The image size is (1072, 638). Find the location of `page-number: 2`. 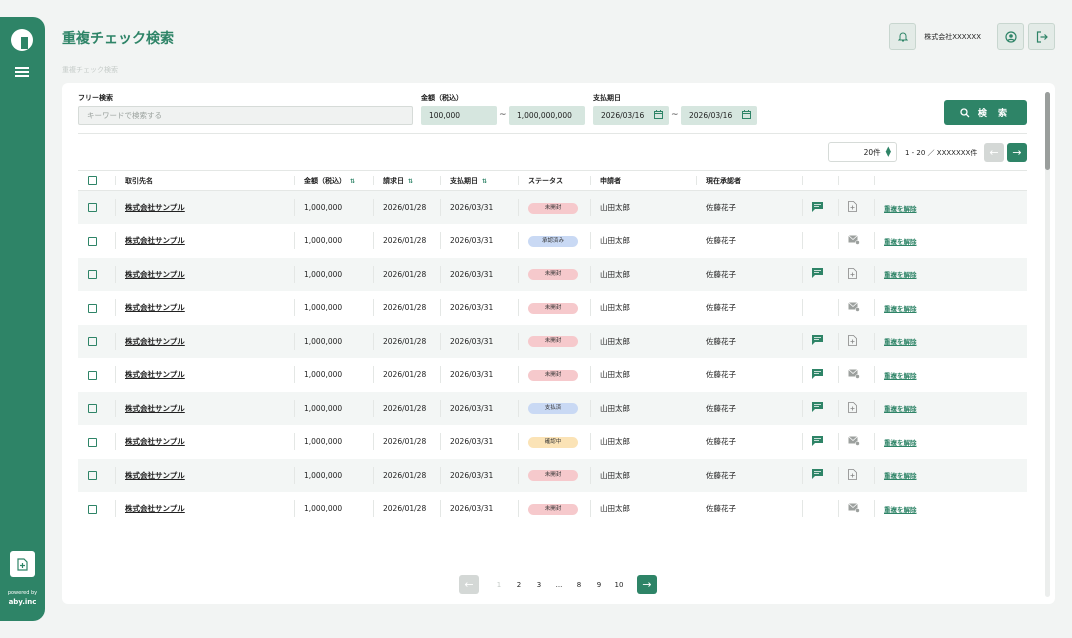

page-number: 2 is located at coordinates (519, 585).